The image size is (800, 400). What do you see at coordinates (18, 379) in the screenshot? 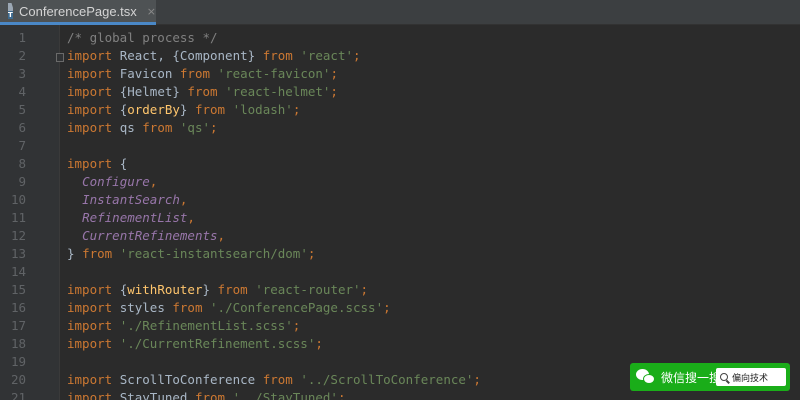
I see `line-number: 20` at bounding box center [18, 379].